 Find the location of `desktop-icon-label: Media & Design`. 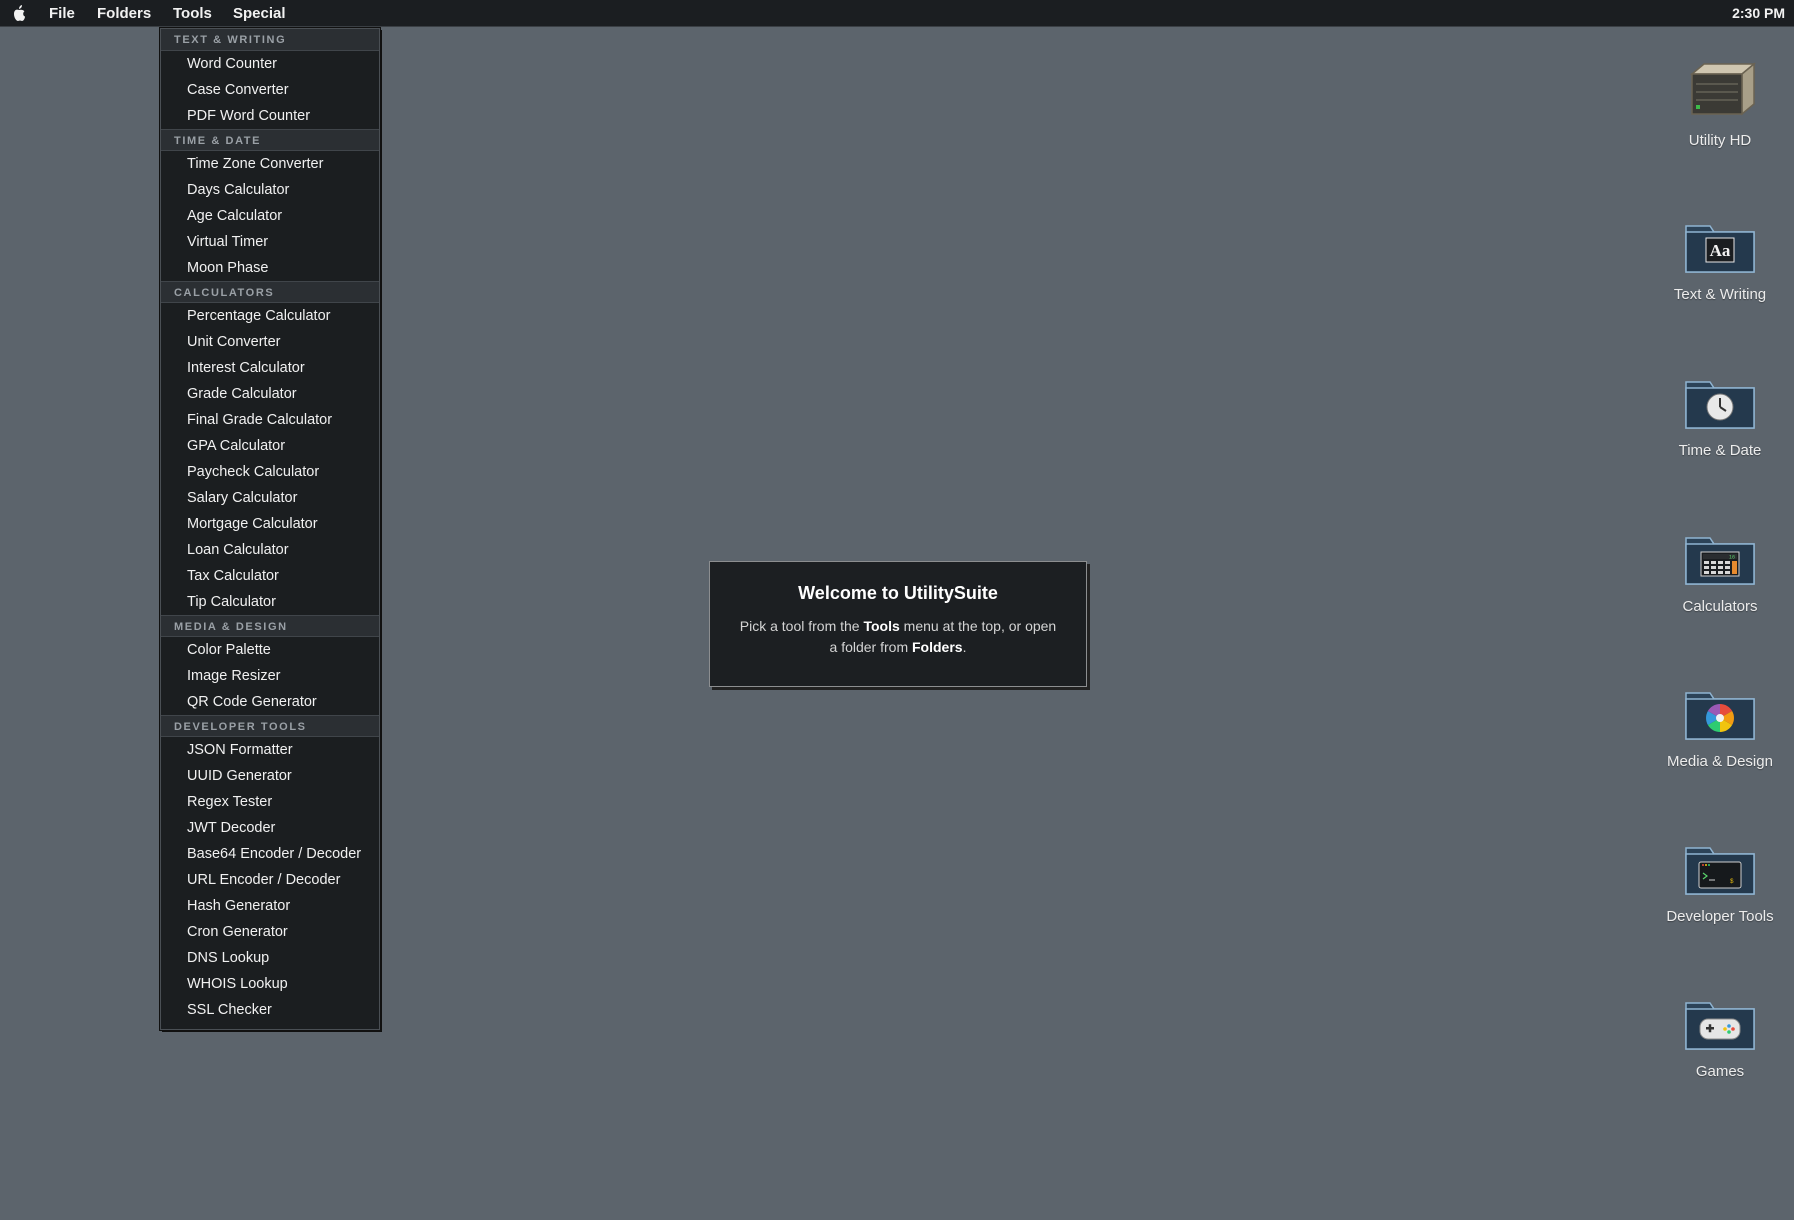

desktop-icon-label: Media & Design is located at coordinates (1720, 761).